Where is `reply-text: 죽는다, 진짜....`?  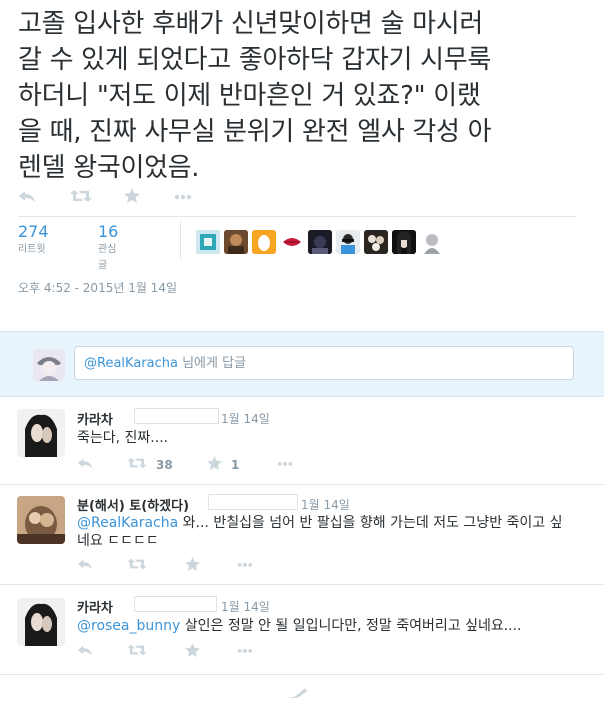 reply-text: 죽는다, 진짜.... is located at coordinates (123, 438).